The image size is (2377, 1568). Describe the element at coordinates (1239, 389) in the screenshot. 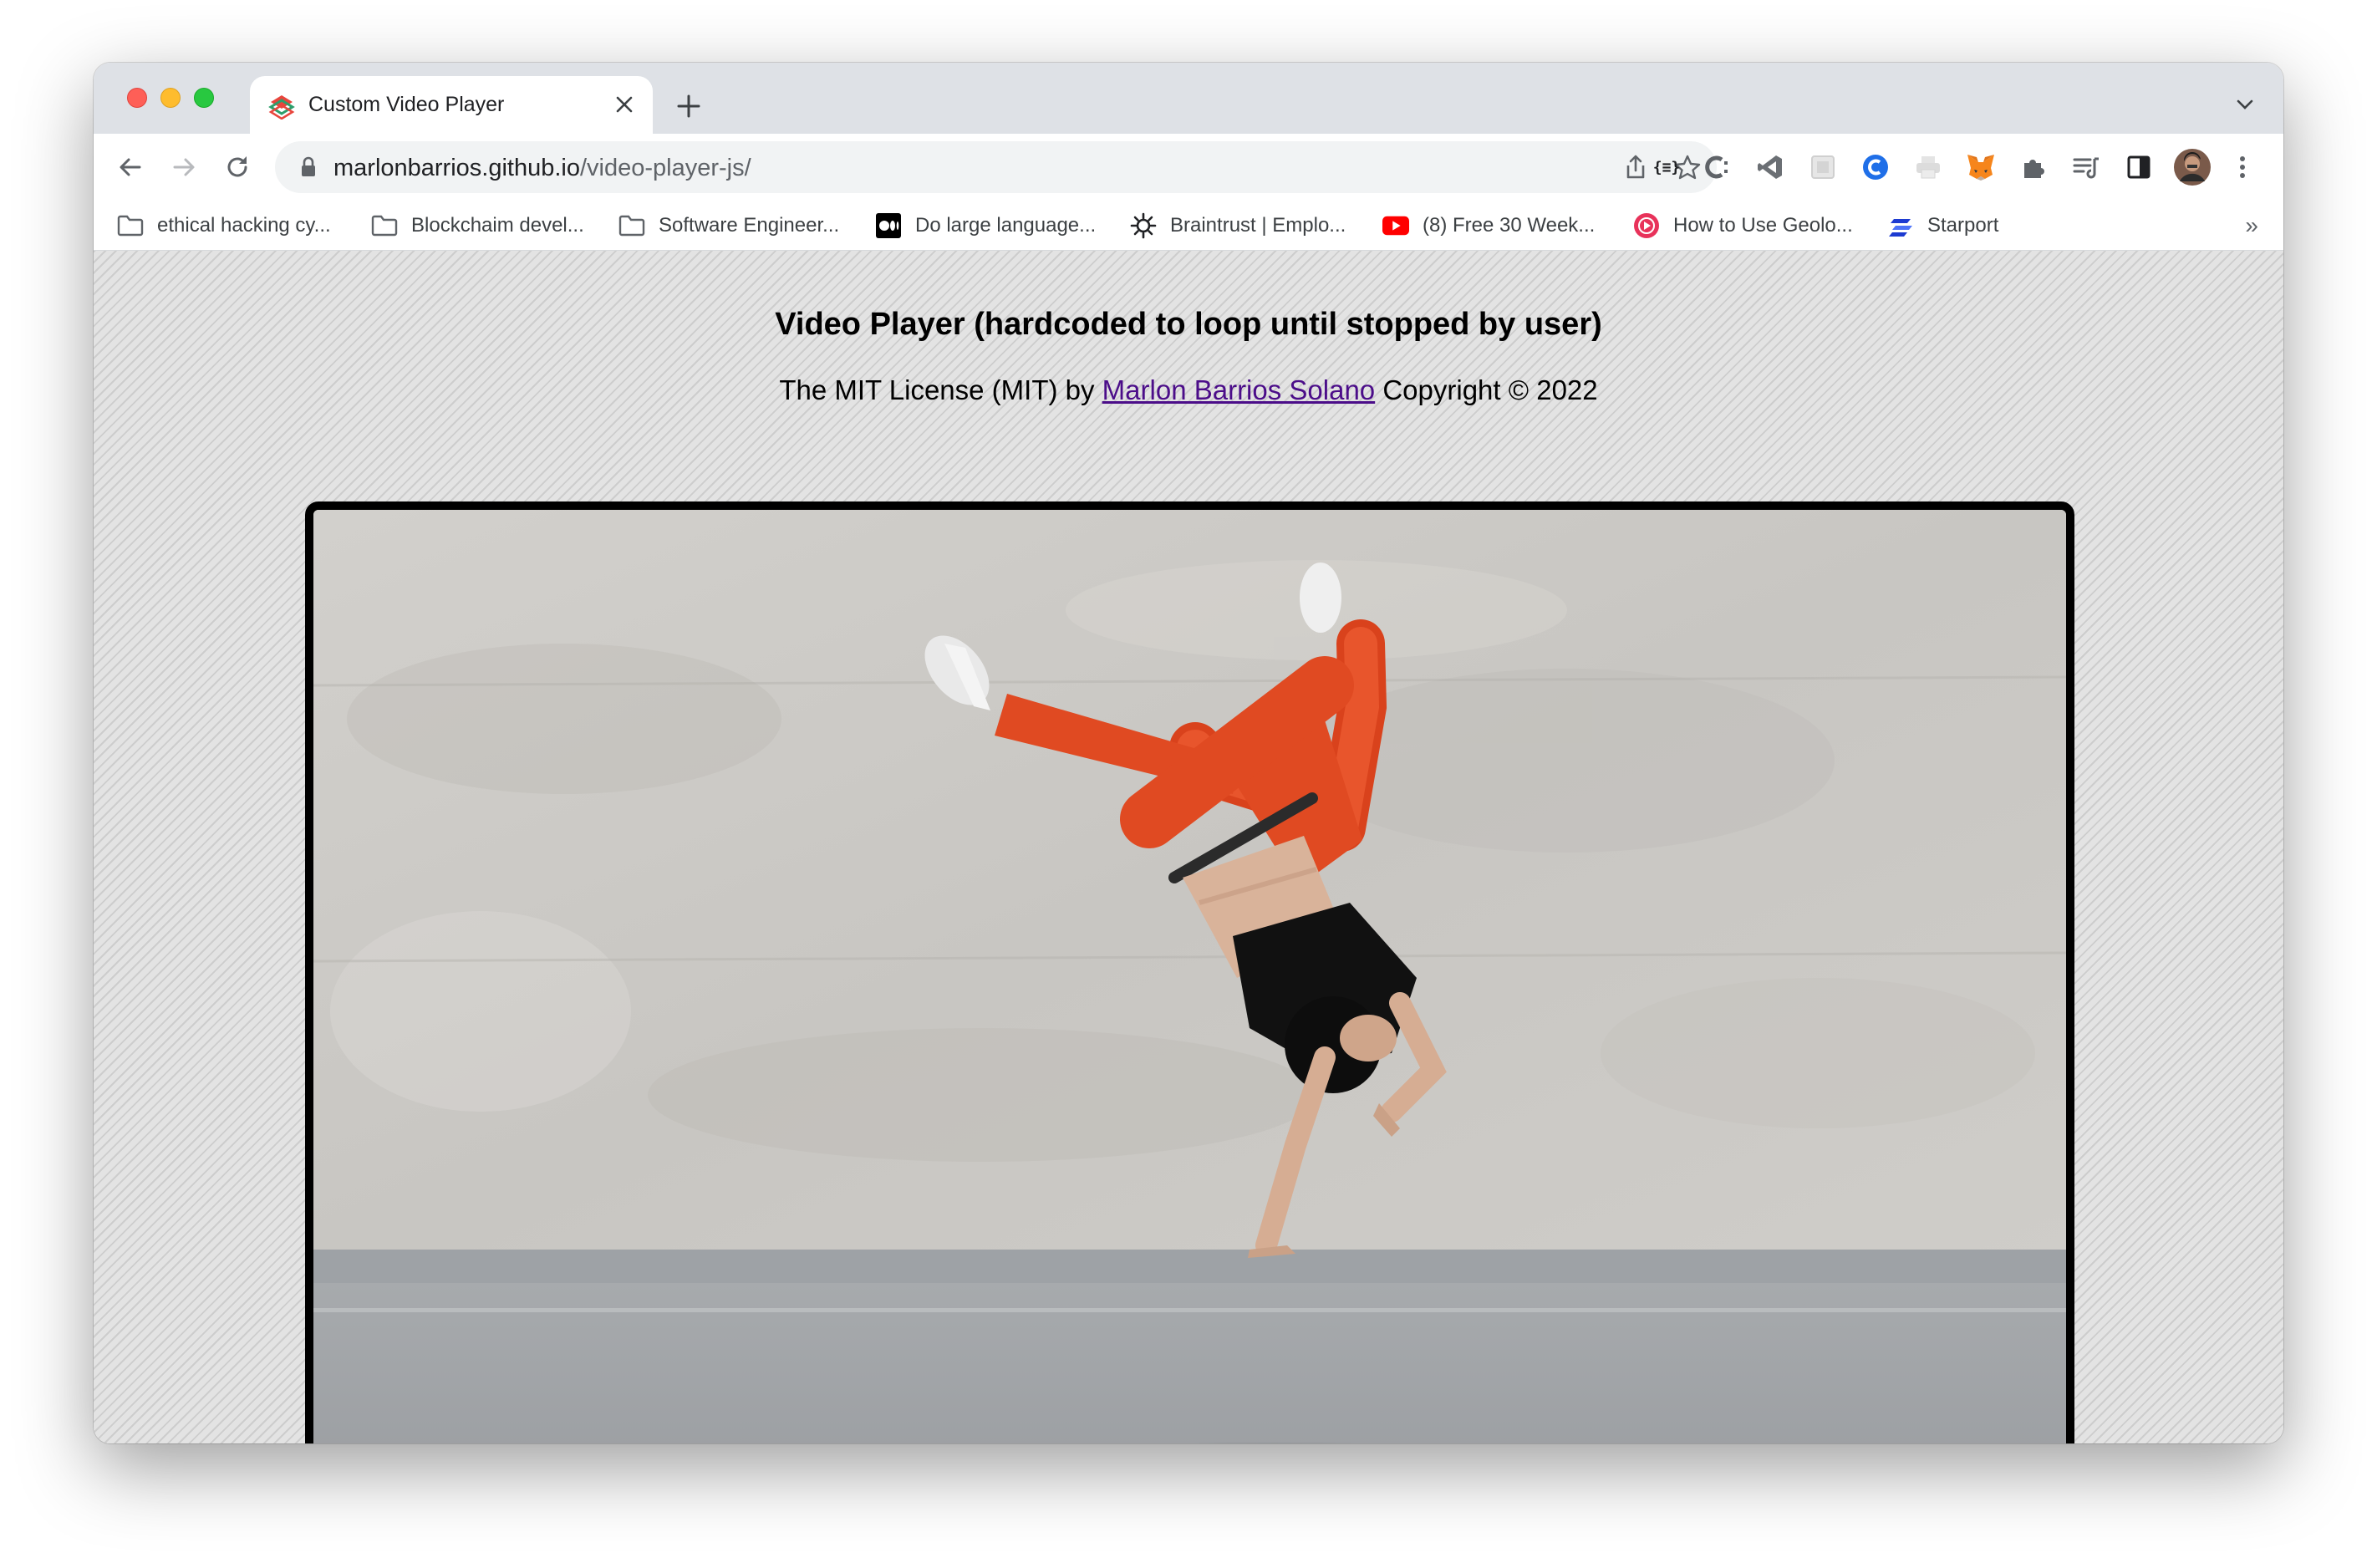

I see `author-link: Marlon Barrios Solano` at that location.